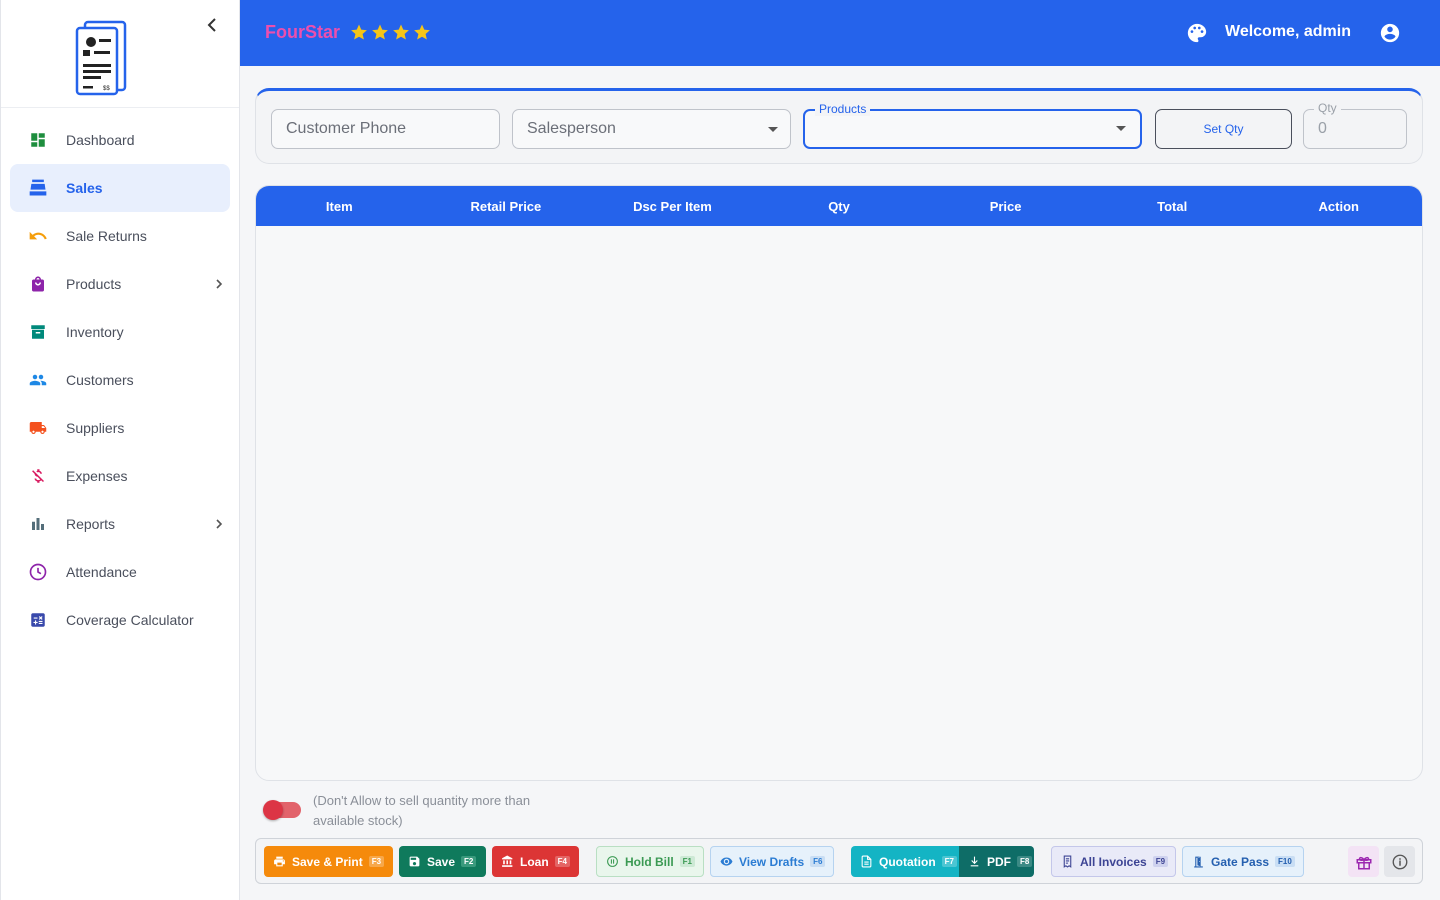  What do you see at coordinates (840, 33) in the screenshot?
I see `top-header: FourStar Welcome, admin` at bounding box center [840, 33].